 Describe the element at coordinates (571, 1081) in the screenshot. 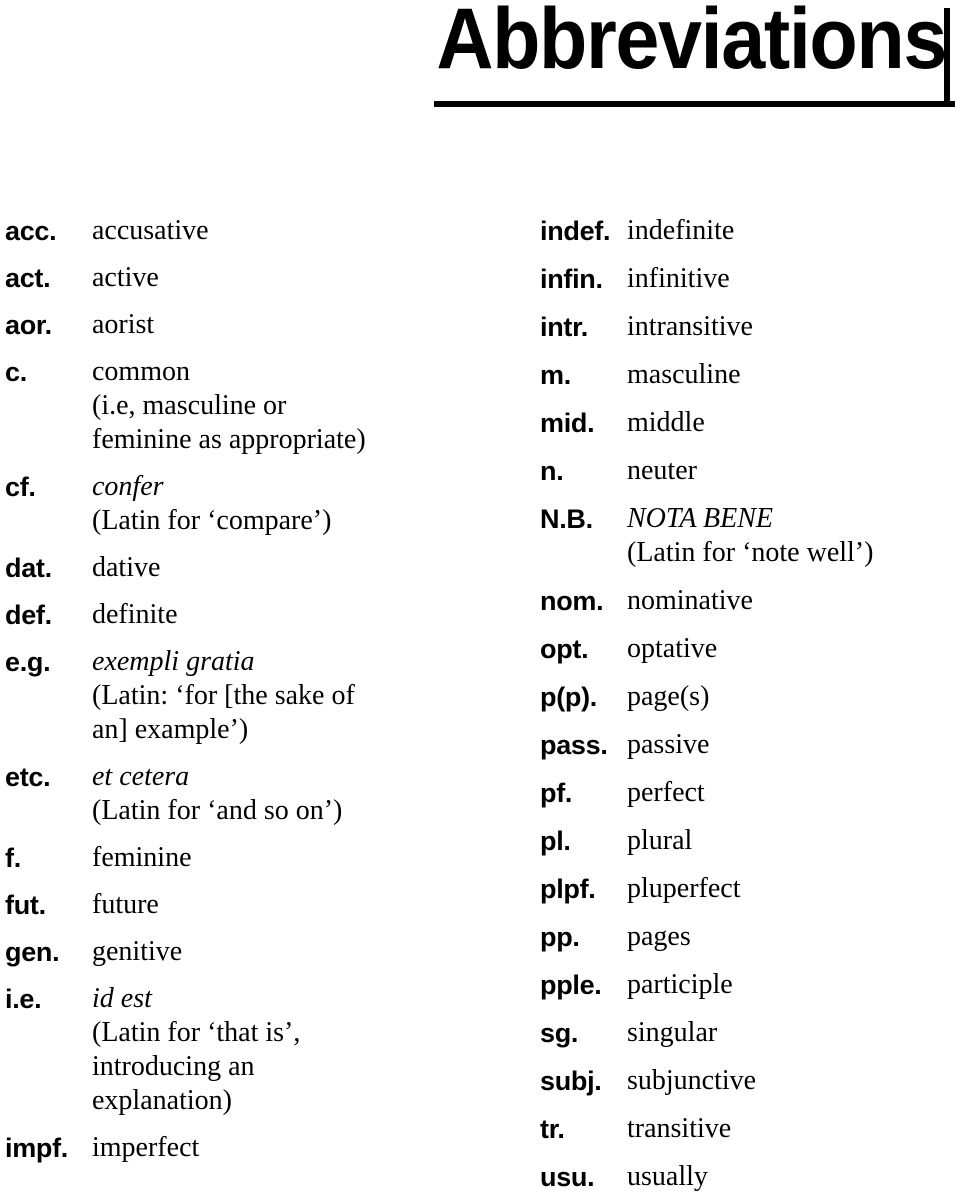

I see `abbreviation-term: subj.` at that location.